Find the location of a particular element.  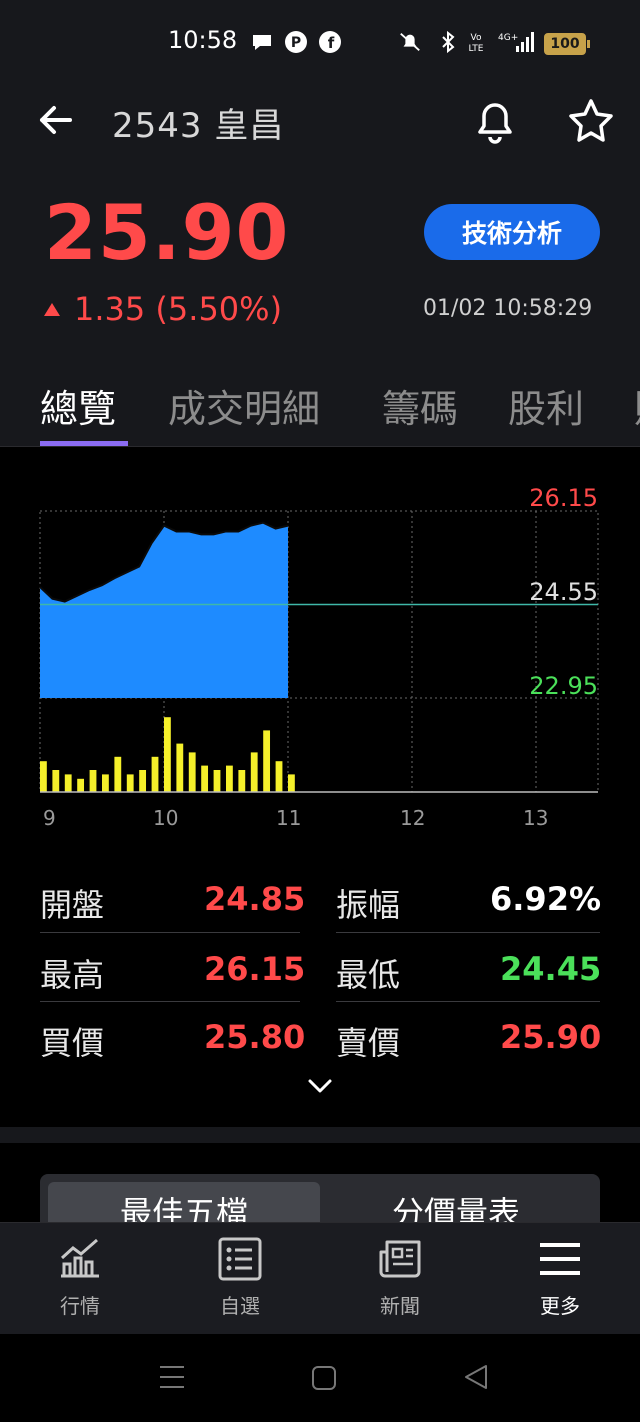

y-tick-high: 26.15 is located at coordinates (563, 498).